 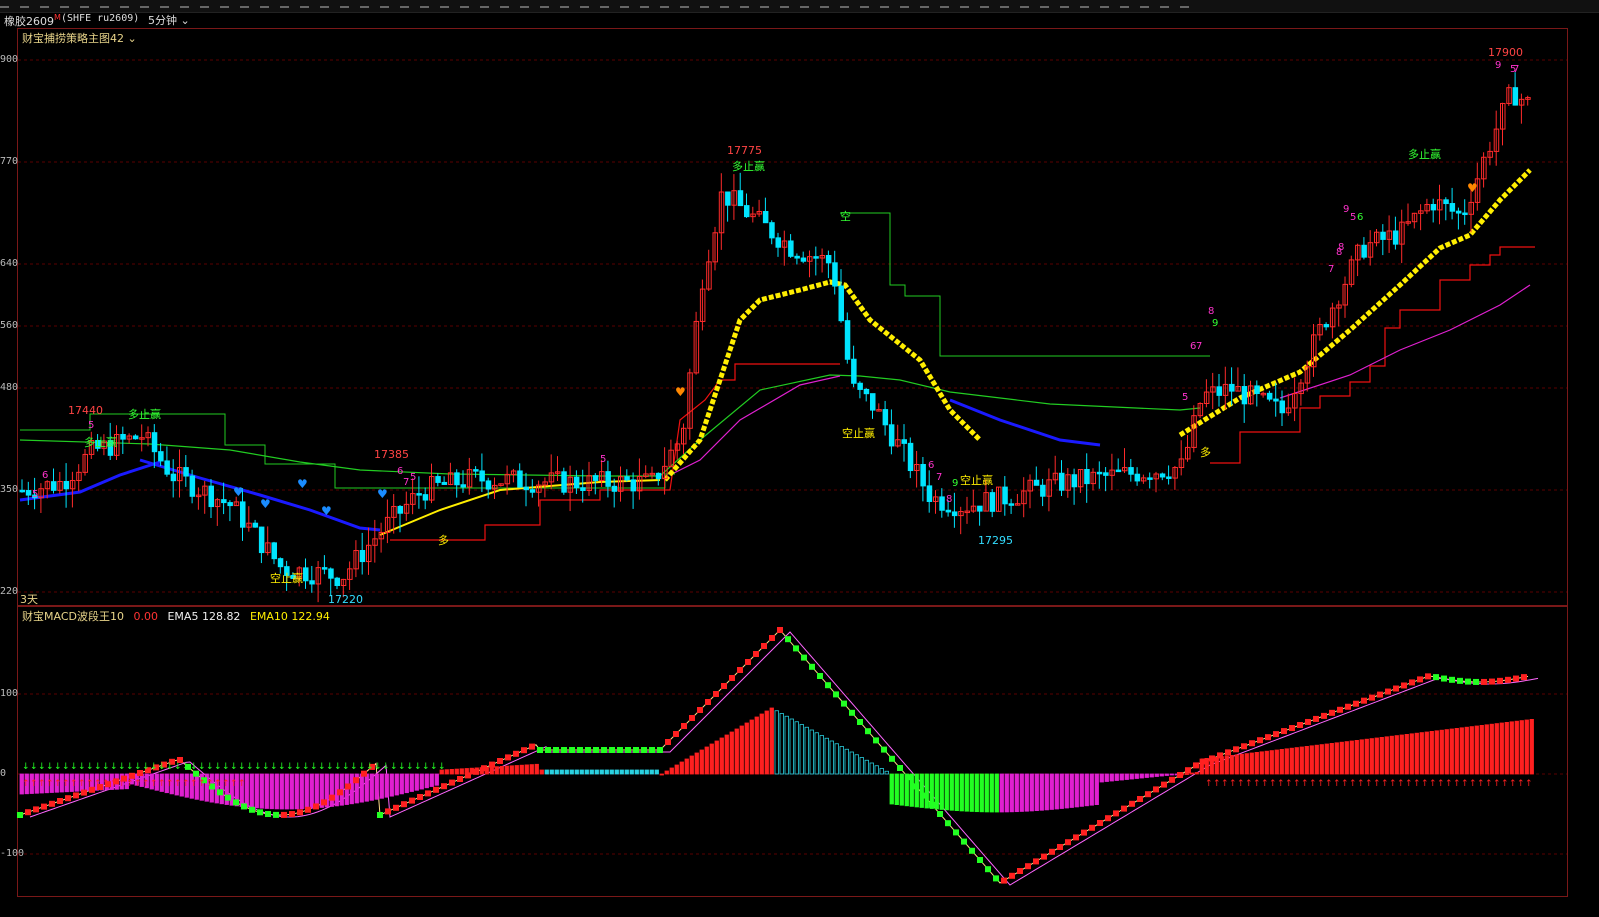 I want to click on diamond-marker-icon: ♥, so click(x=680, y=392).